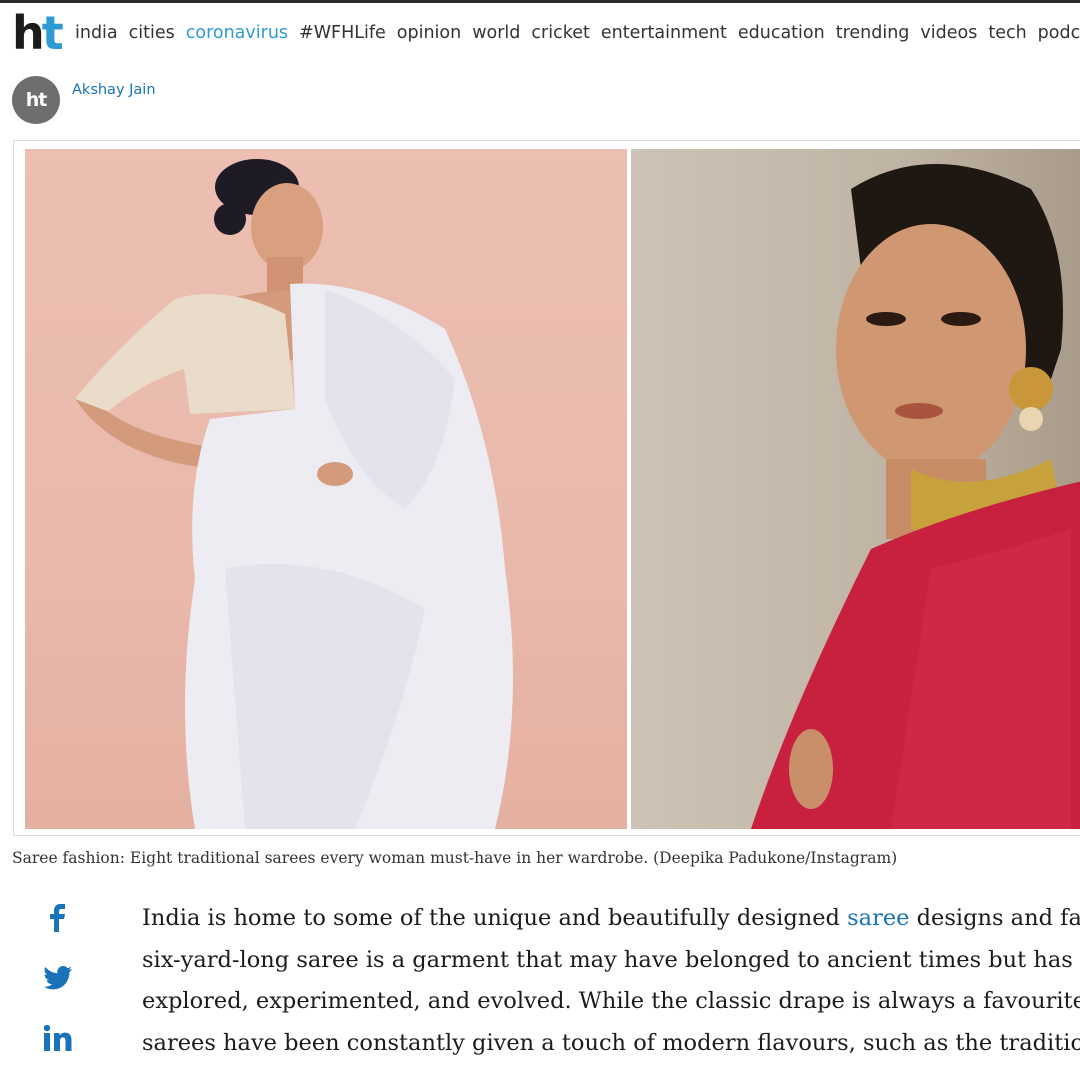  What do you see at coordinates (429, 33) in the screenshot?
I see `nav-item-opinion: opinion` at bounding box center [429, 33].